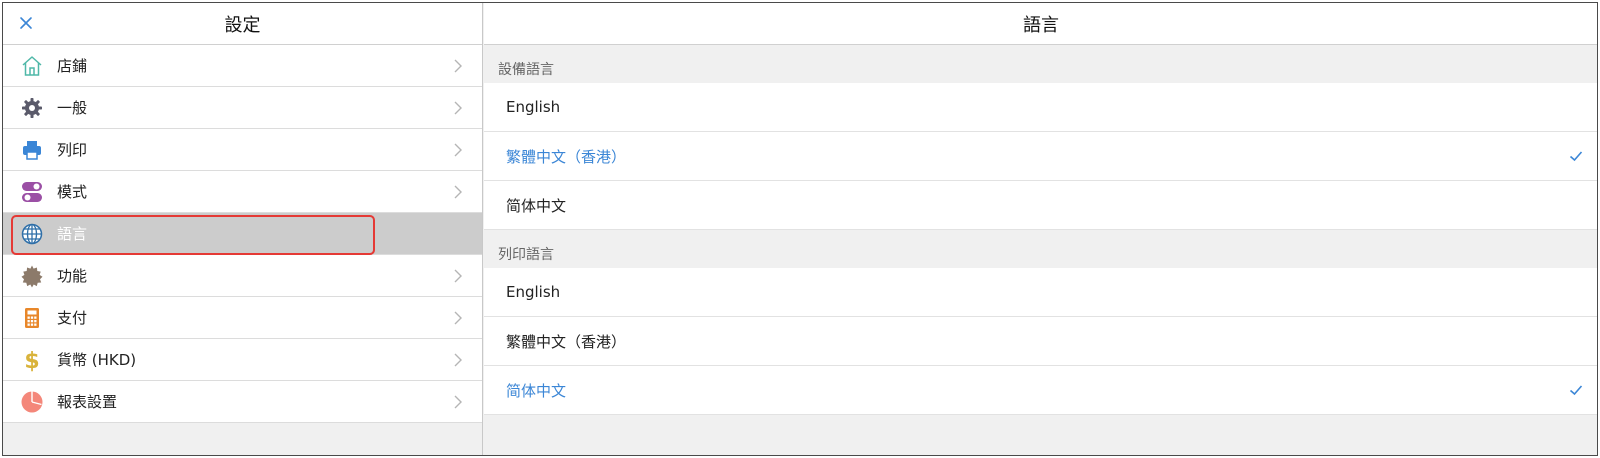 The width and height of the screenshot is (1600, 458). What do you see at coordinates (1040, 390) in the screenshot?
I see `print-language-option-simplified-chinese: 简体中文` at bounding box center [1040, 390].